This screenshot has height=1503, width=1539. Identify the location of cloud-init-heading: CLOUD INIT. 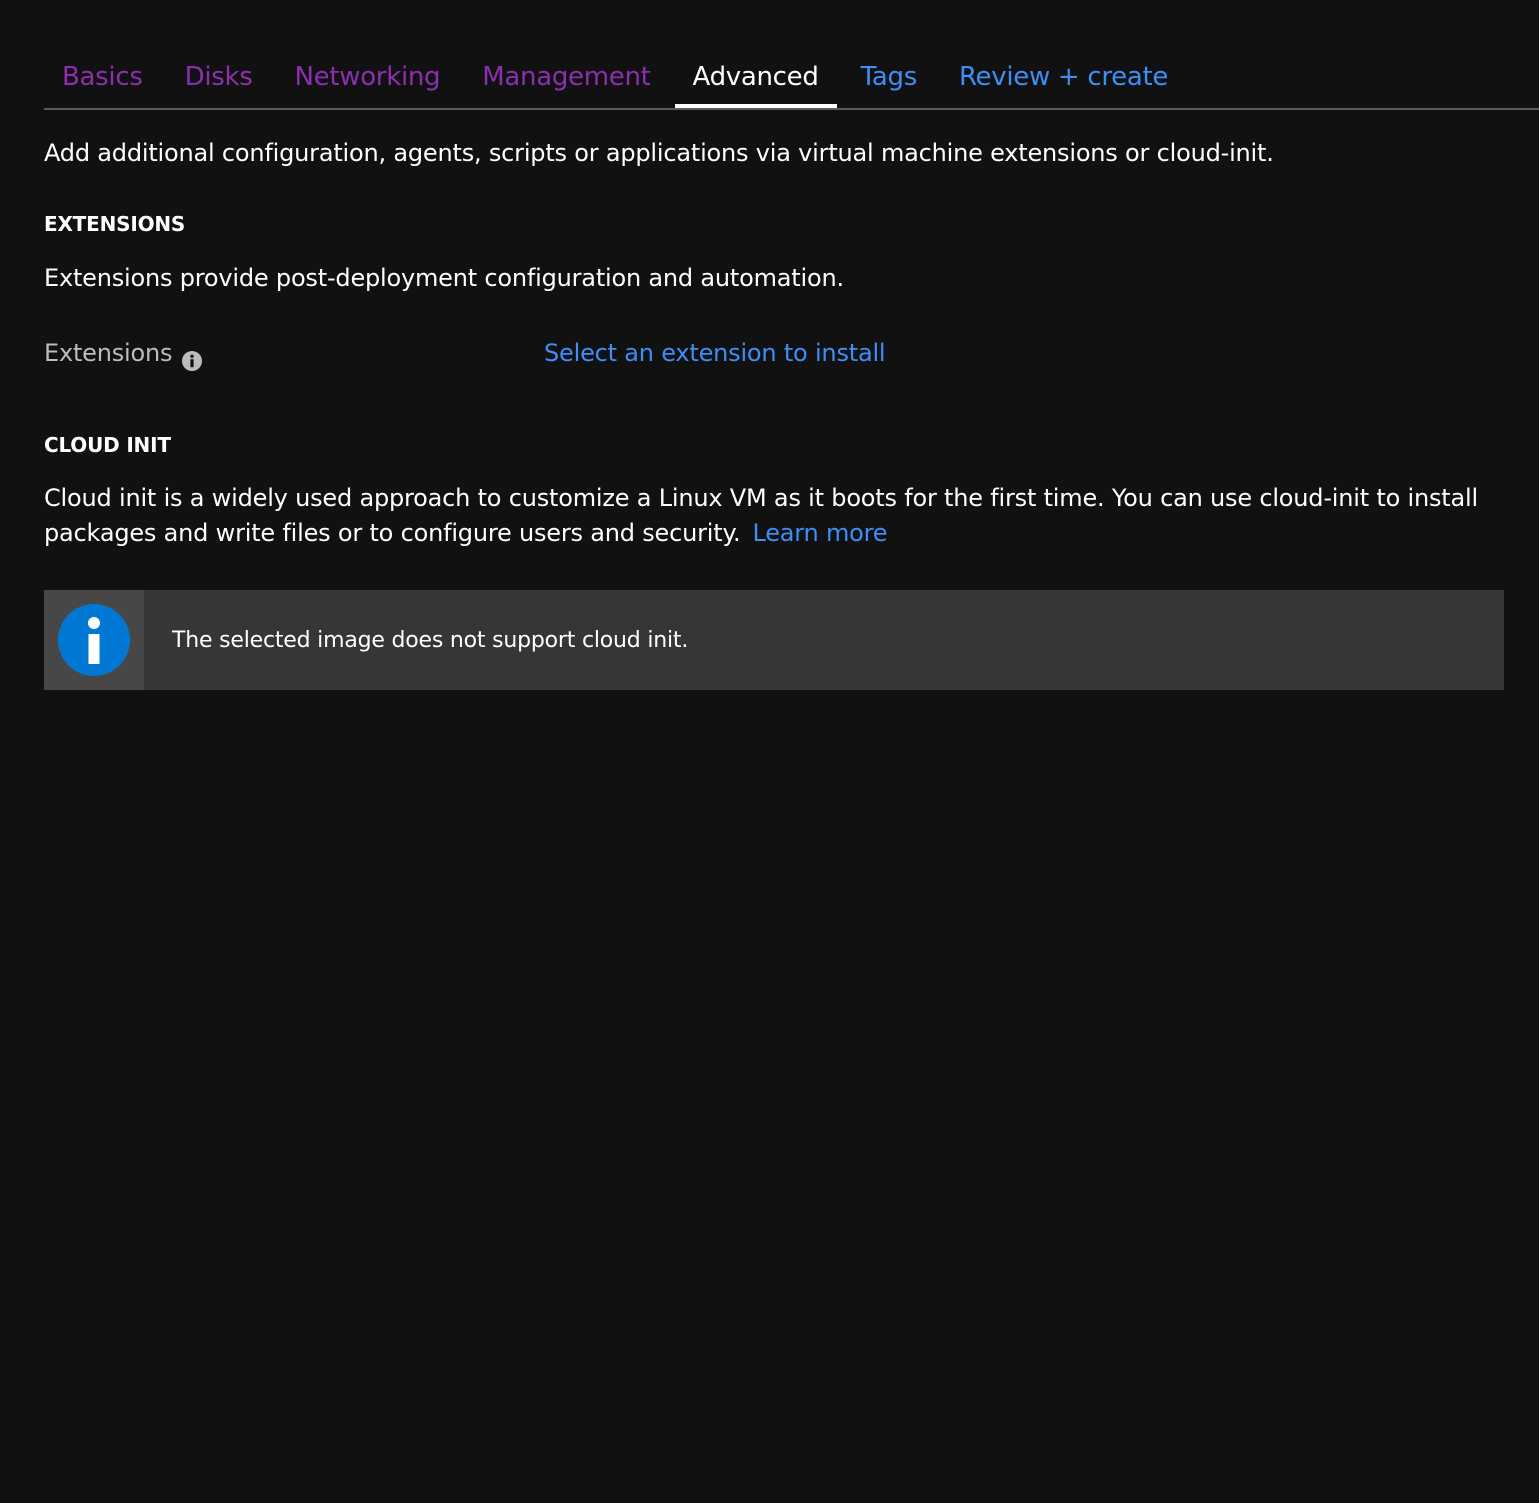
(107, 445).